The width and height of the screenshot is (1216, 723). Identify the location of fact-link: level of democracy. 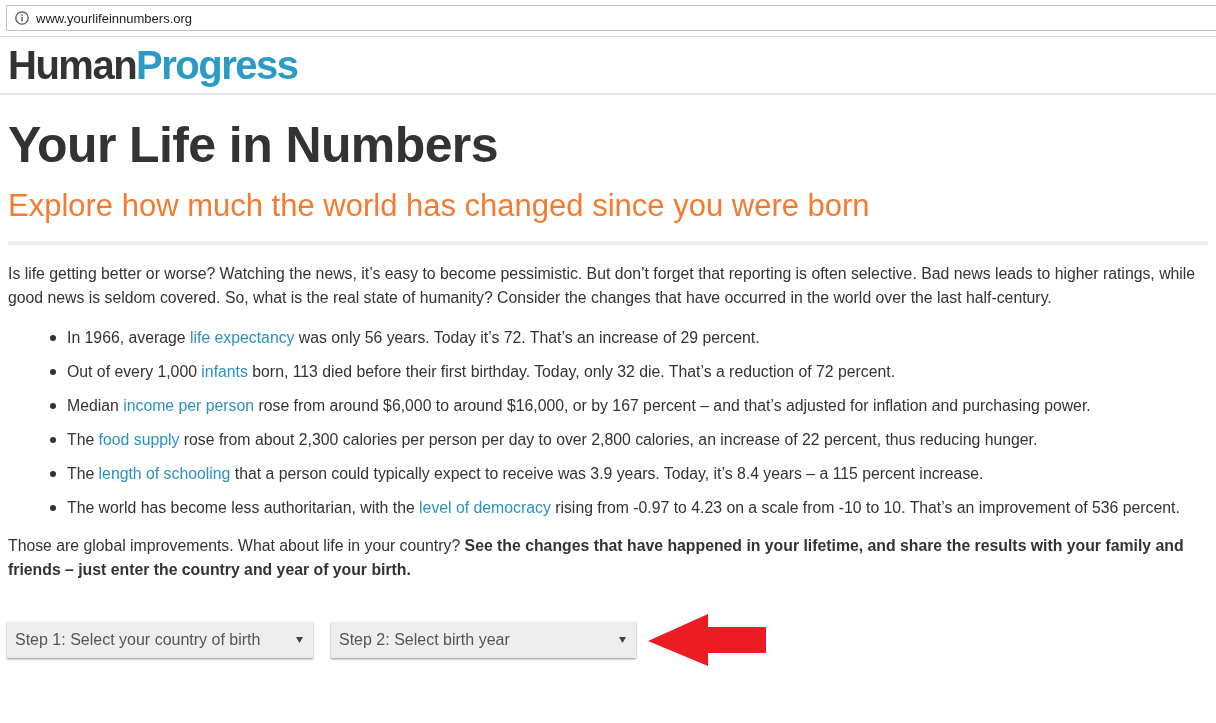
(485, 507).